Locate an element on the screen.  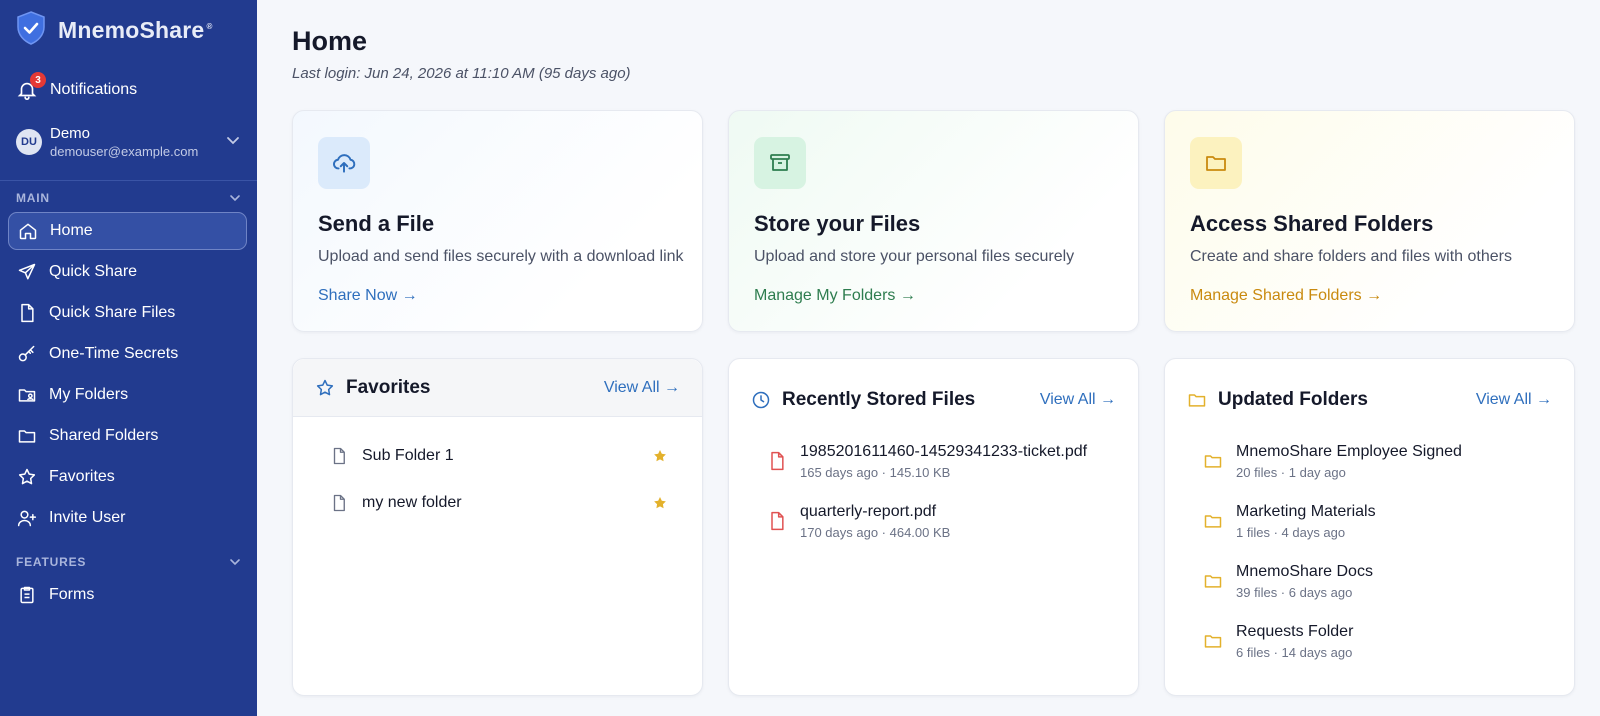
section-main: MAIN is located at coordinates (128, 198).